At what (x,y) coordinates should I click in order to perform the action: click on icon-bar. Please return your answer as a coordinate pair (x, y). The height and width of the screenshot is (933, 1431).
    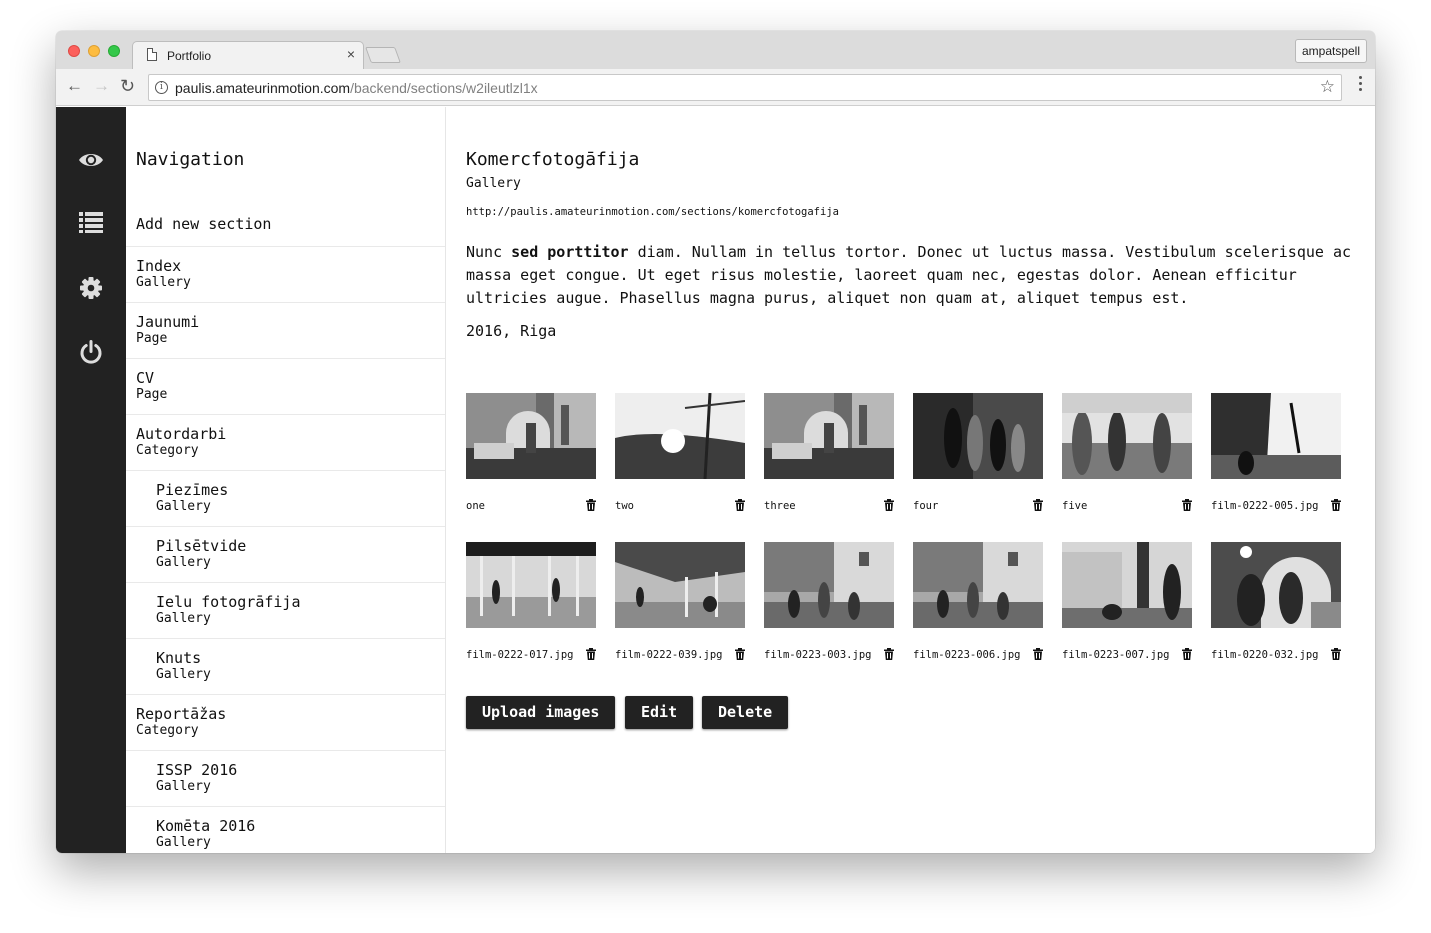
    Looking at the image, I should click on (91, 480).